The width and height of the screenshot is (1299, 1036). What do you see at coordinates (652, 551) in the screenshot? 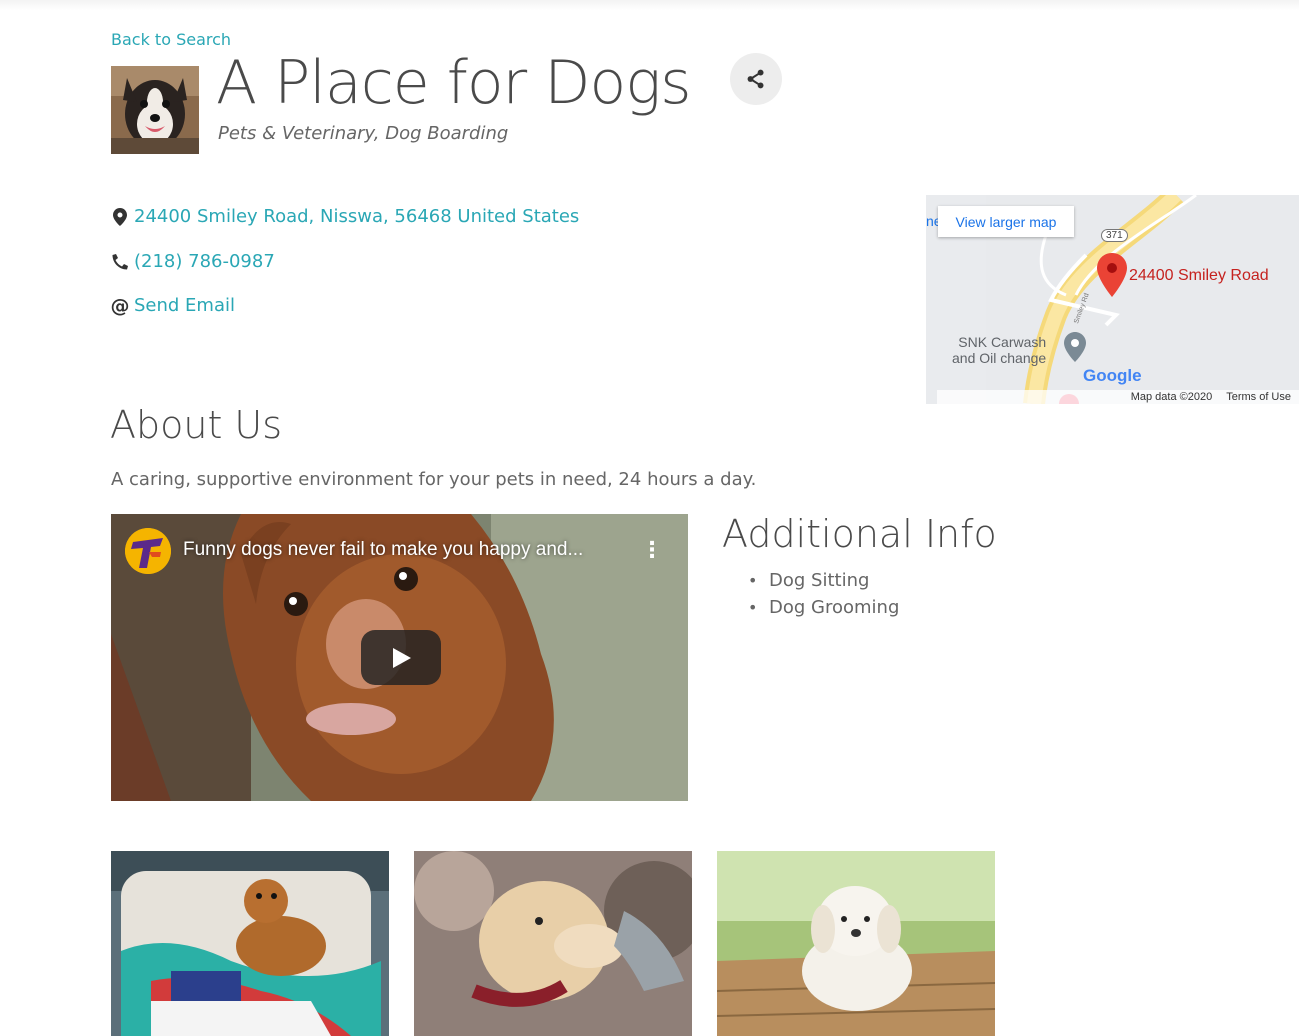
I see `more-options-icon: ⋮` at bounding box center [652, 551].